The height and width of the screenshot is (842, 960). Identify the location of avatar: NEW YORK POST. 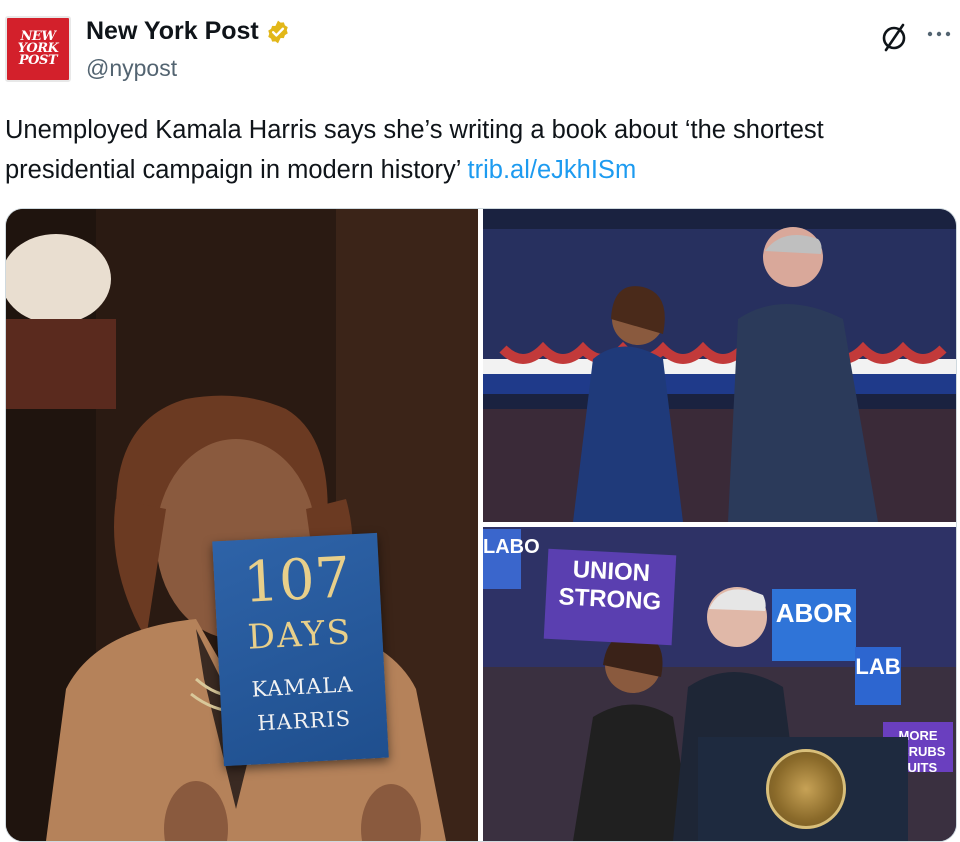
(38, 49).